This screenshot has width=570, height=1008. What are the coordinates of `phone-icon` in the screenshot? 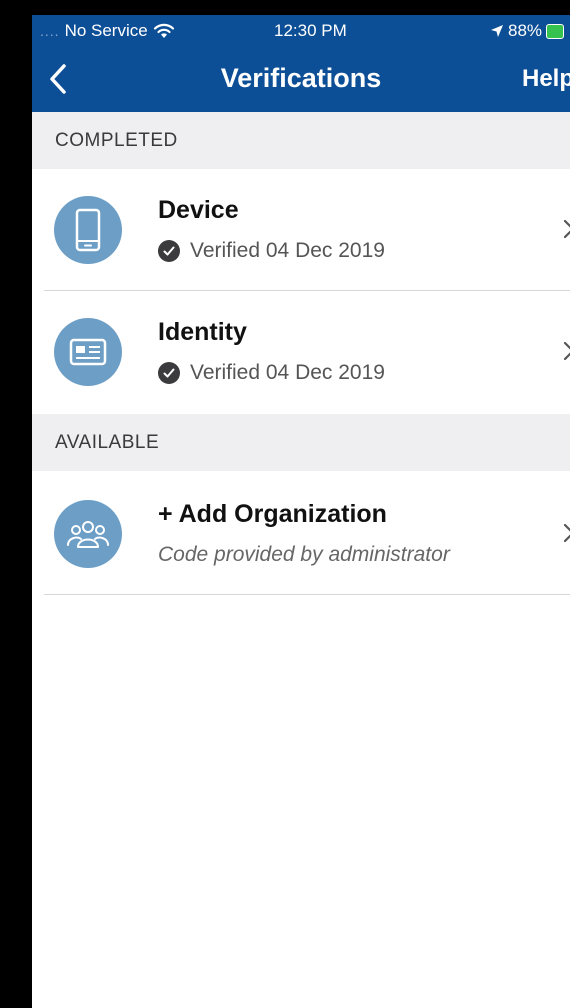 It's located at (88, 230).